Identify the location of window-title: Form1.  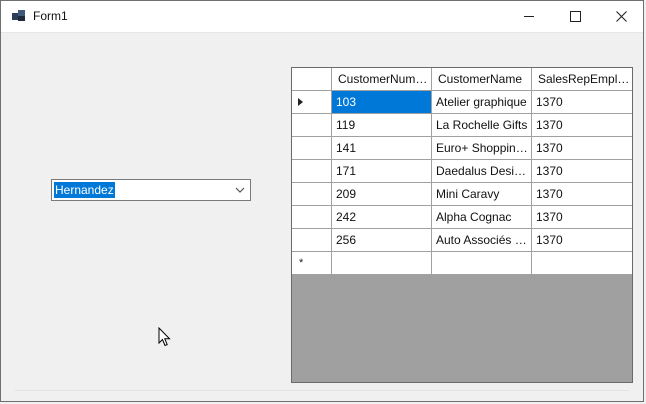
(50, 16).